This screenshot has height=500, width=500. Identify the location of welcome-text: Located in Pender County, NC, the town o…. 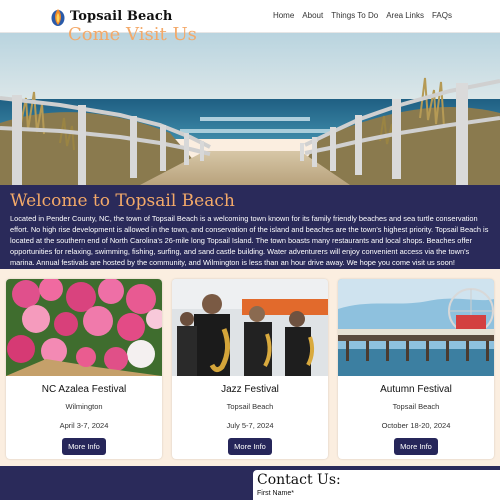
(249, 240).